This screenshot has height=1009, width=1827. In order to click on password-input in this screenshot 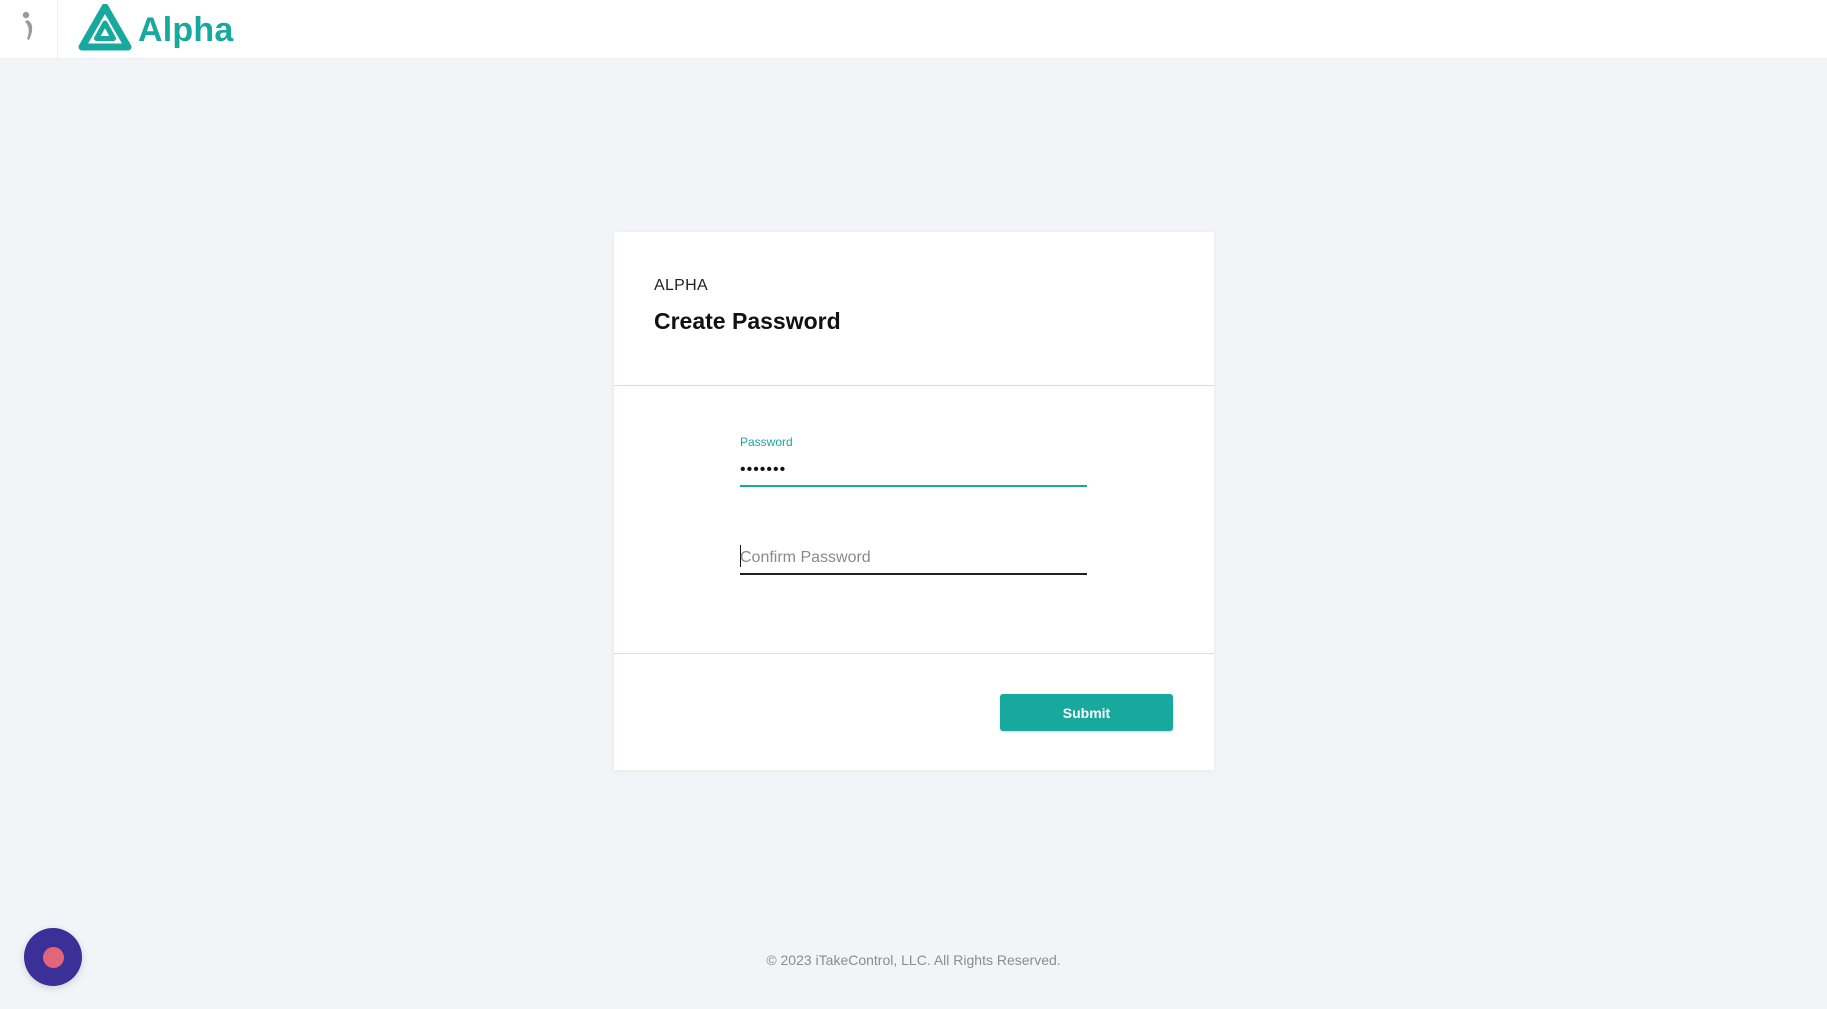, I will do `click(913, 474)`.